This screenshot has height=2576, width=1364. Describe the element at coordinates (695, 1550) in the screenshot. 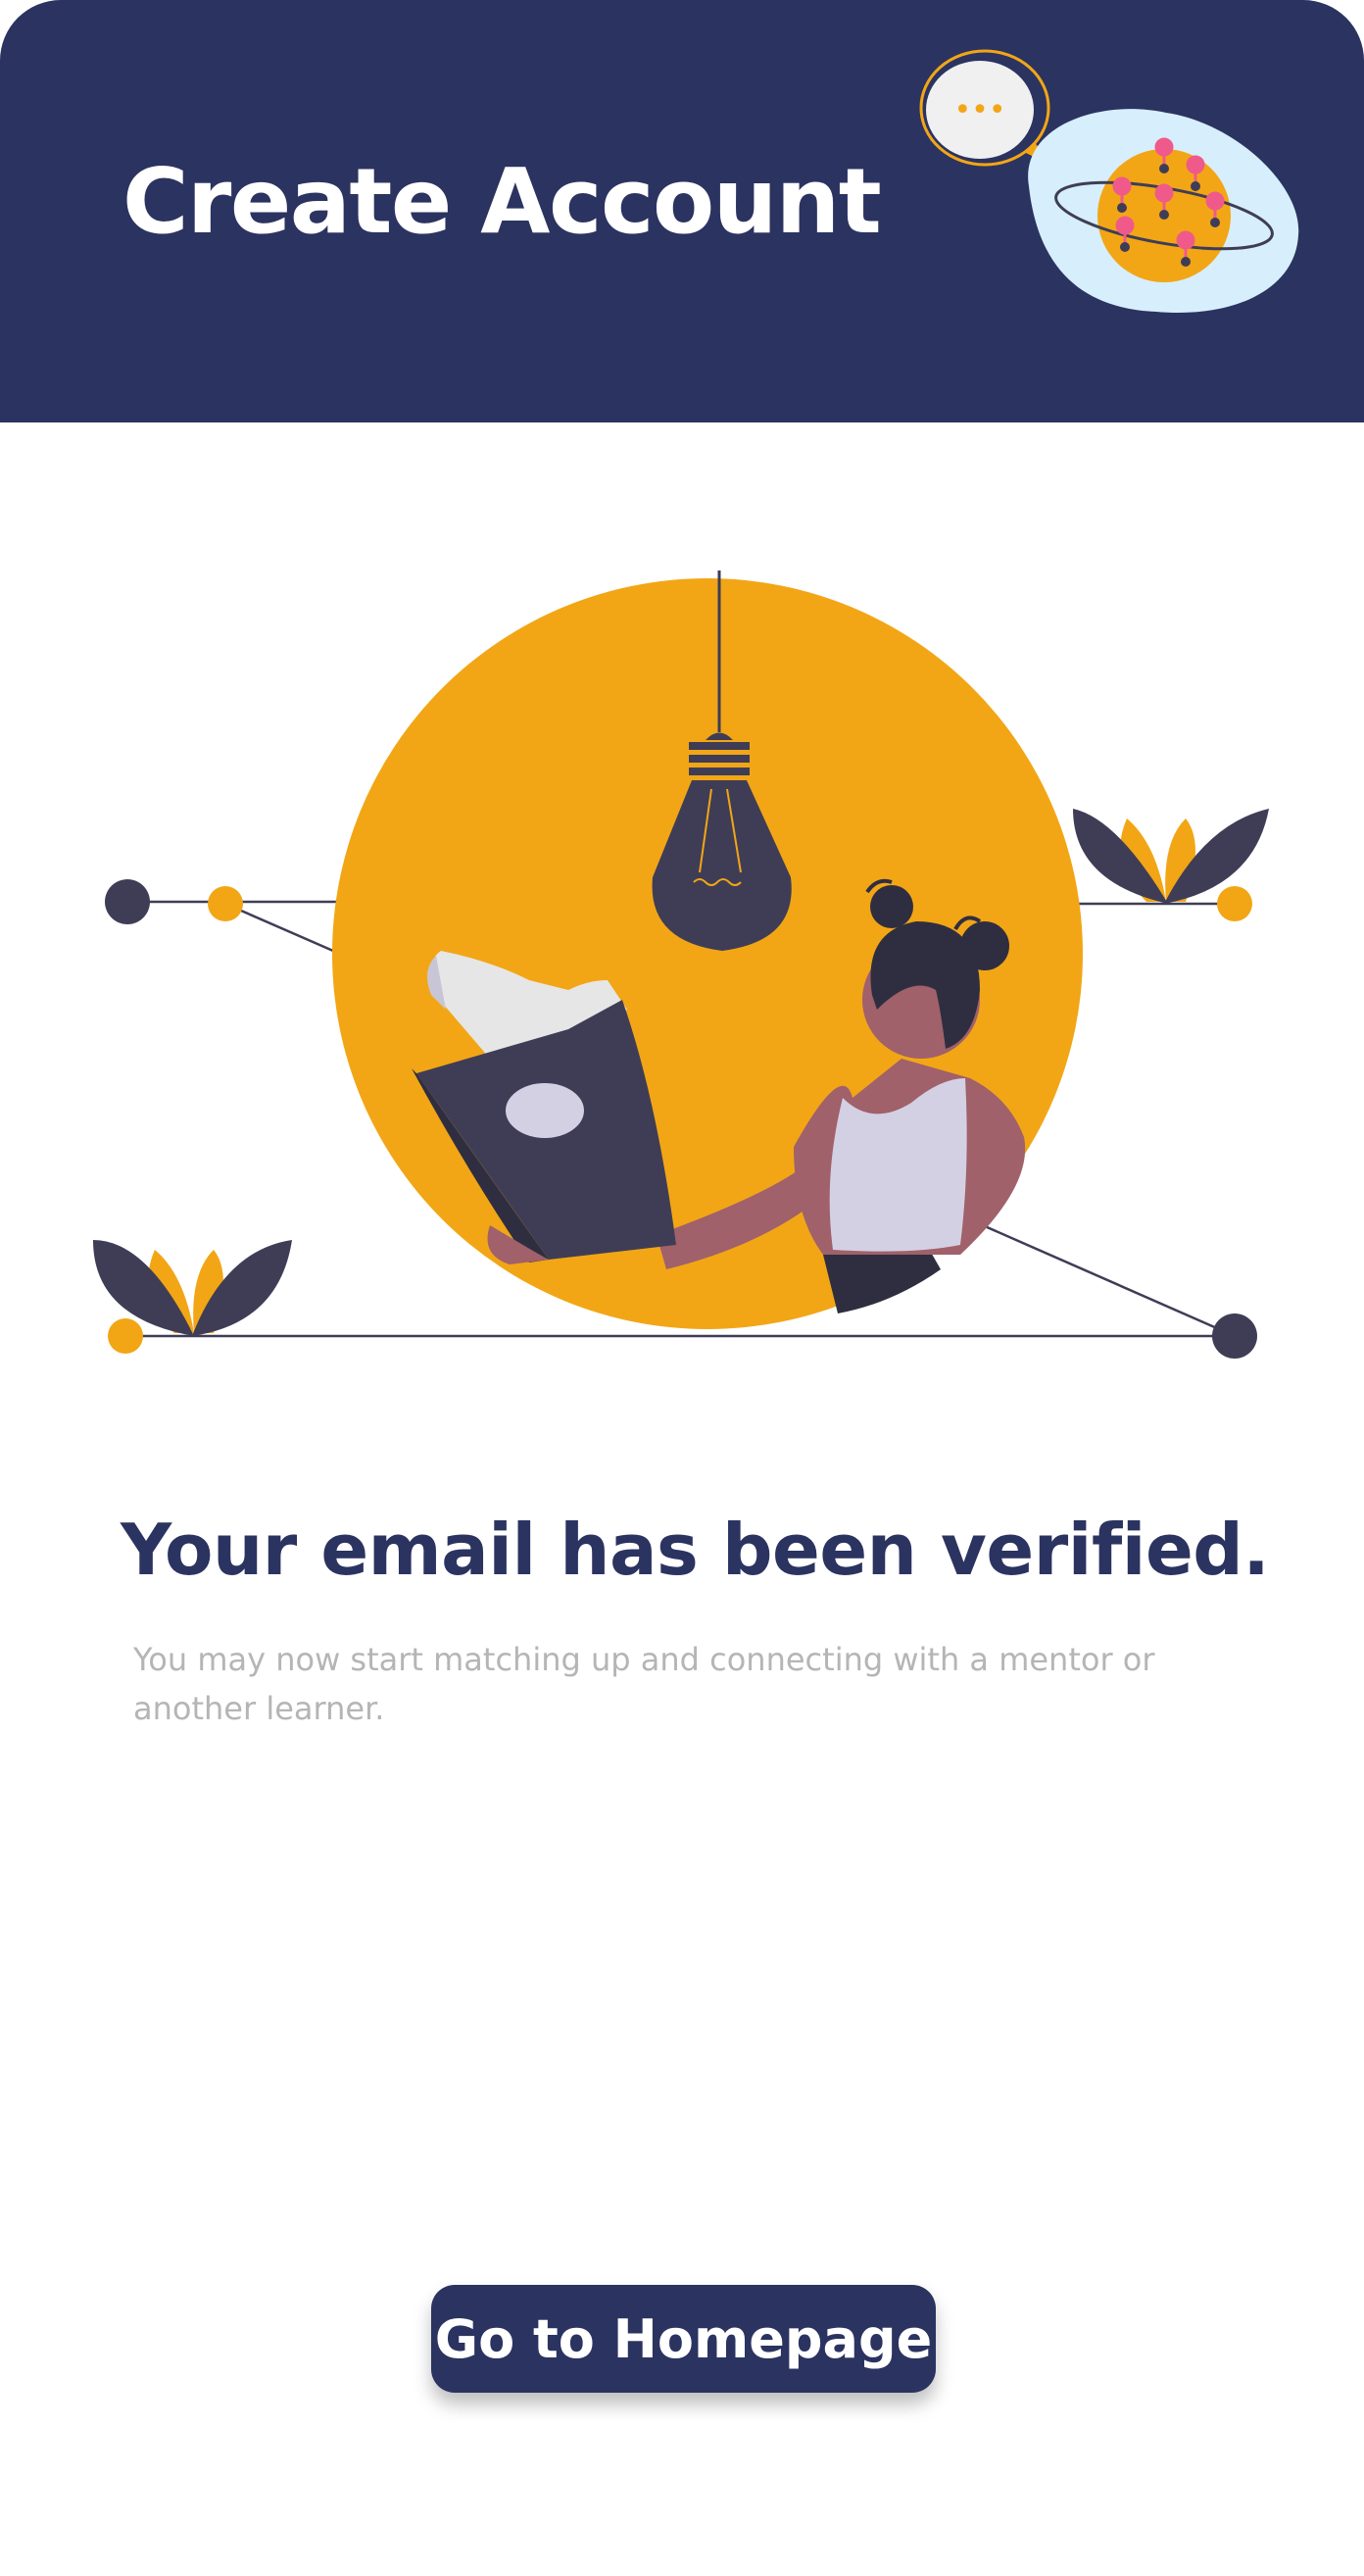

I see `verification-headline: Your email has been verified.` at that location.